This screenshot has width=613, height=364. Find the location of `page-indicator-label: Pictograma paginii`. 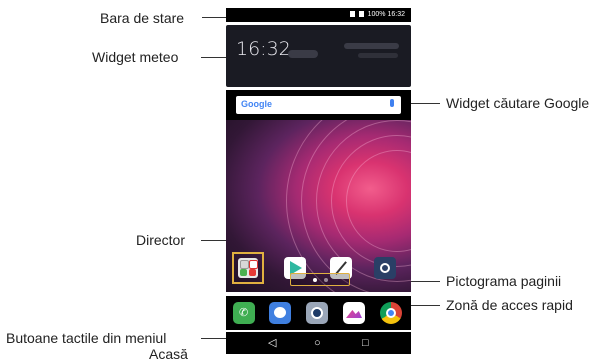

page-indicator-label: Pictograma paginii is located at coordinates (504, 281).